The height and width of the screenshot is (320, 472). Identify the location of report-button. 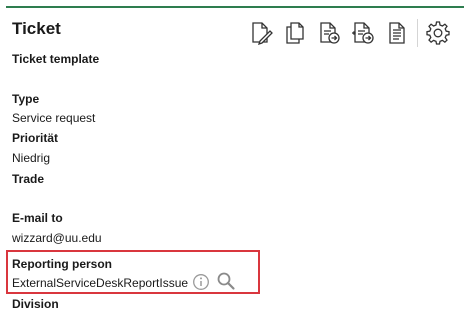
(397, 33).